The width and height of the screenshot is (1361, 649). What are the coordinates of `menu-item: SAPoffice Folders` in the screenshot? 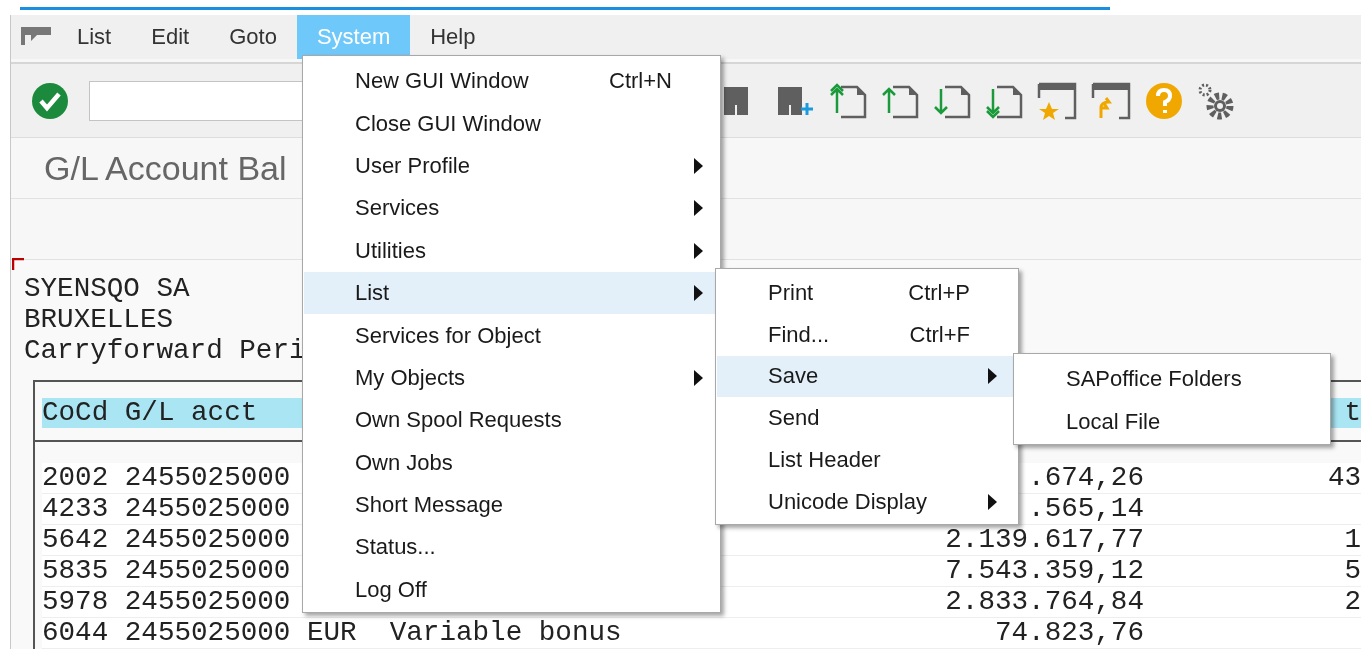 It's located at (1172, 379).